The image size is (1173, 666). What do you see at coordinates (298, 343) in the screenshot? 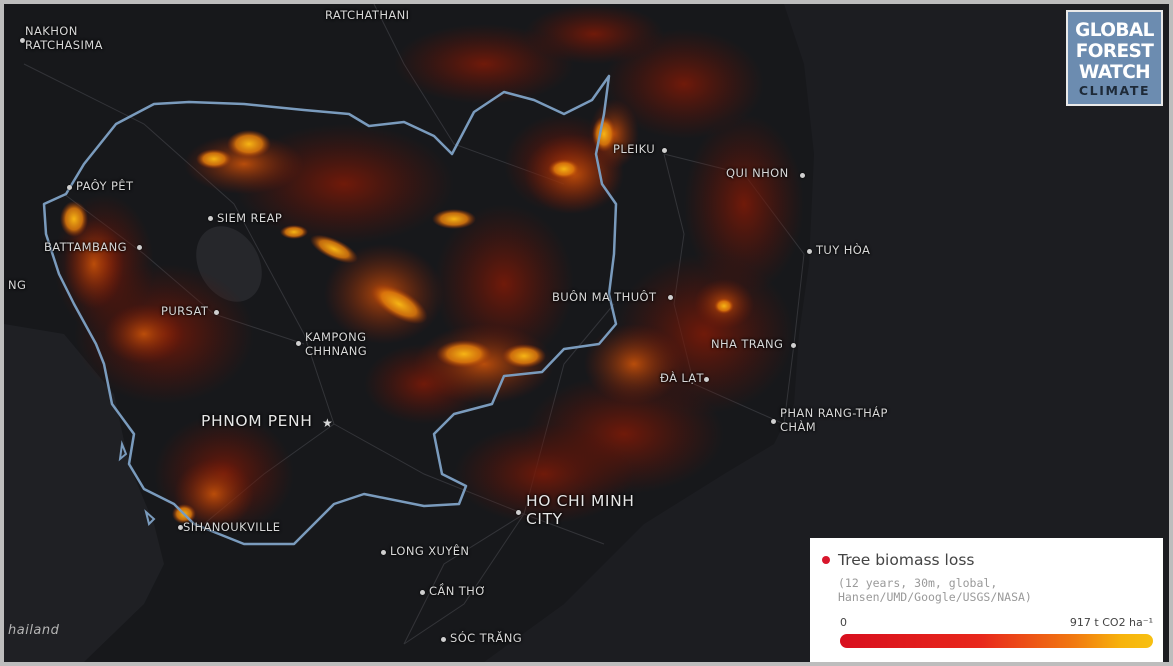
I see `city-dot-kampong-chhnang` at bounding box center [298, 343].